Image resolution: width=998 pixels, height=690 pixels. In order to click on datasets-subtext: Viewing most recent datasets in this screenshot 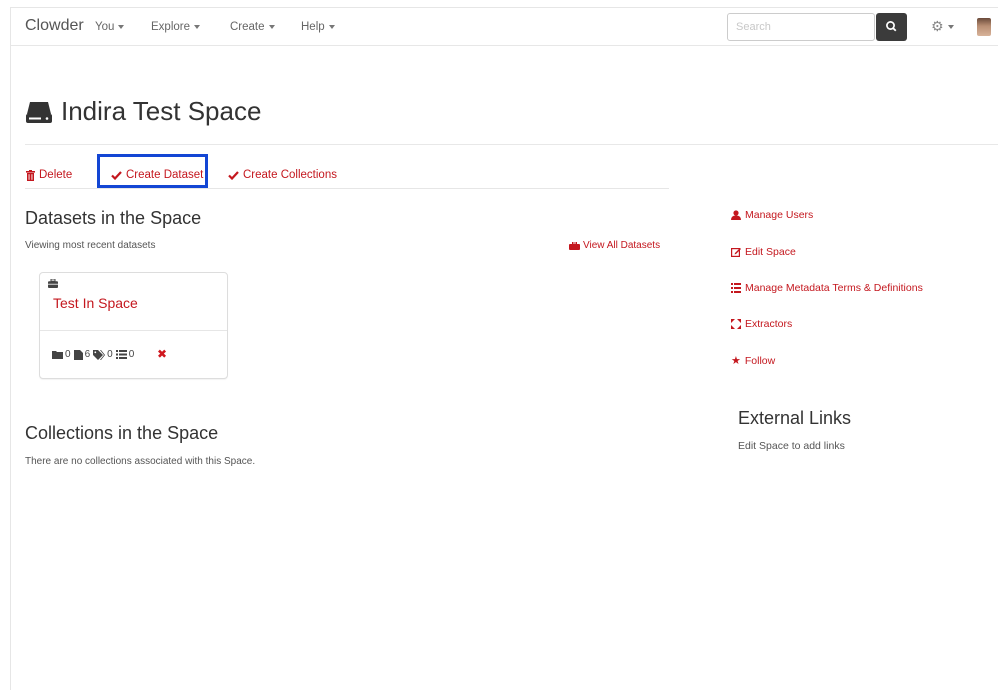, I will do `click(90, 245)`.